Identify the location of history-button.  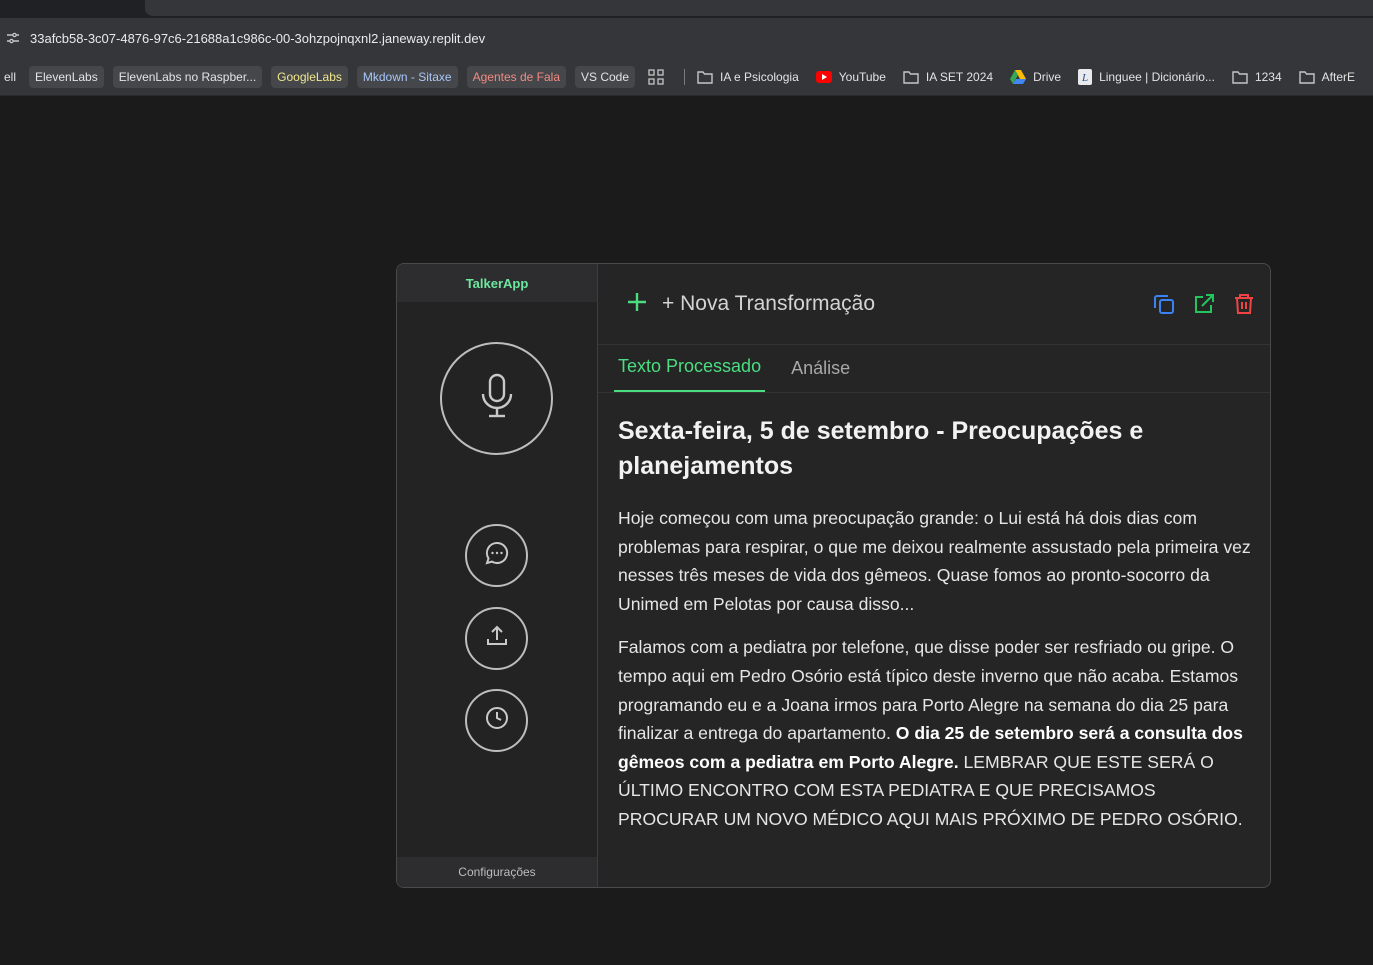
(496, 720).